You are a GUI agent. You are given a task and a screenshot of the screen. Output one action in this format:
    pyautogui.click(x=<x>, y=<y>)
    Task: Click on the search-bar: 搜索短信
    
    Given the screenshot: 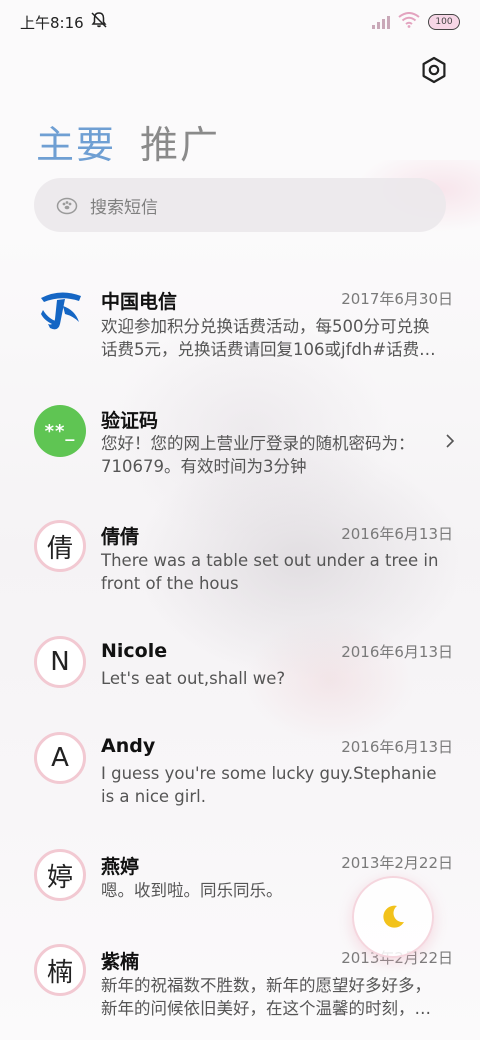 What is the action you would take?
    pyautogui.click(x=240, y=205)
    